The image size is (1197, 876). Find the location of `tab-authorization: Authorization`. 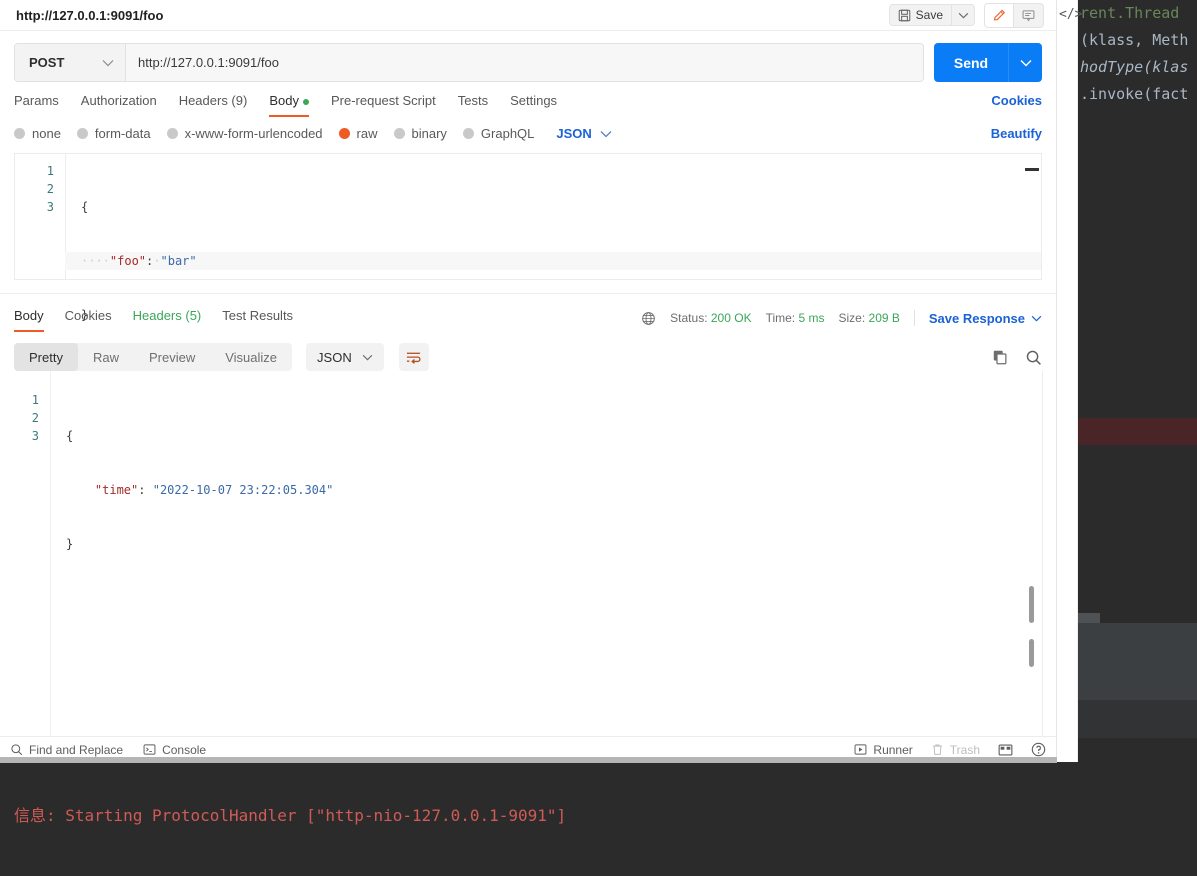

tab-authorization: Authorization is located at coordinates (119, 105).